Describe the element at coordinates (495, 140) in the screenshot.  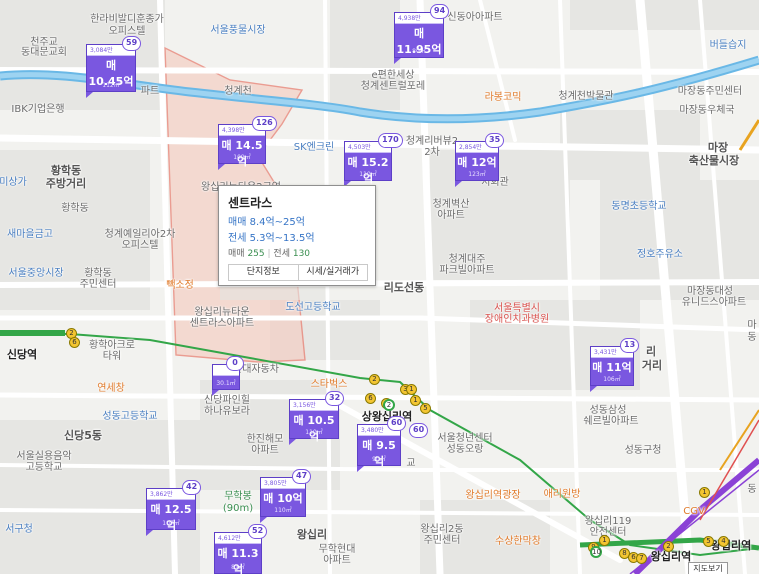
I see `listing-count-badge: 35` at that location.